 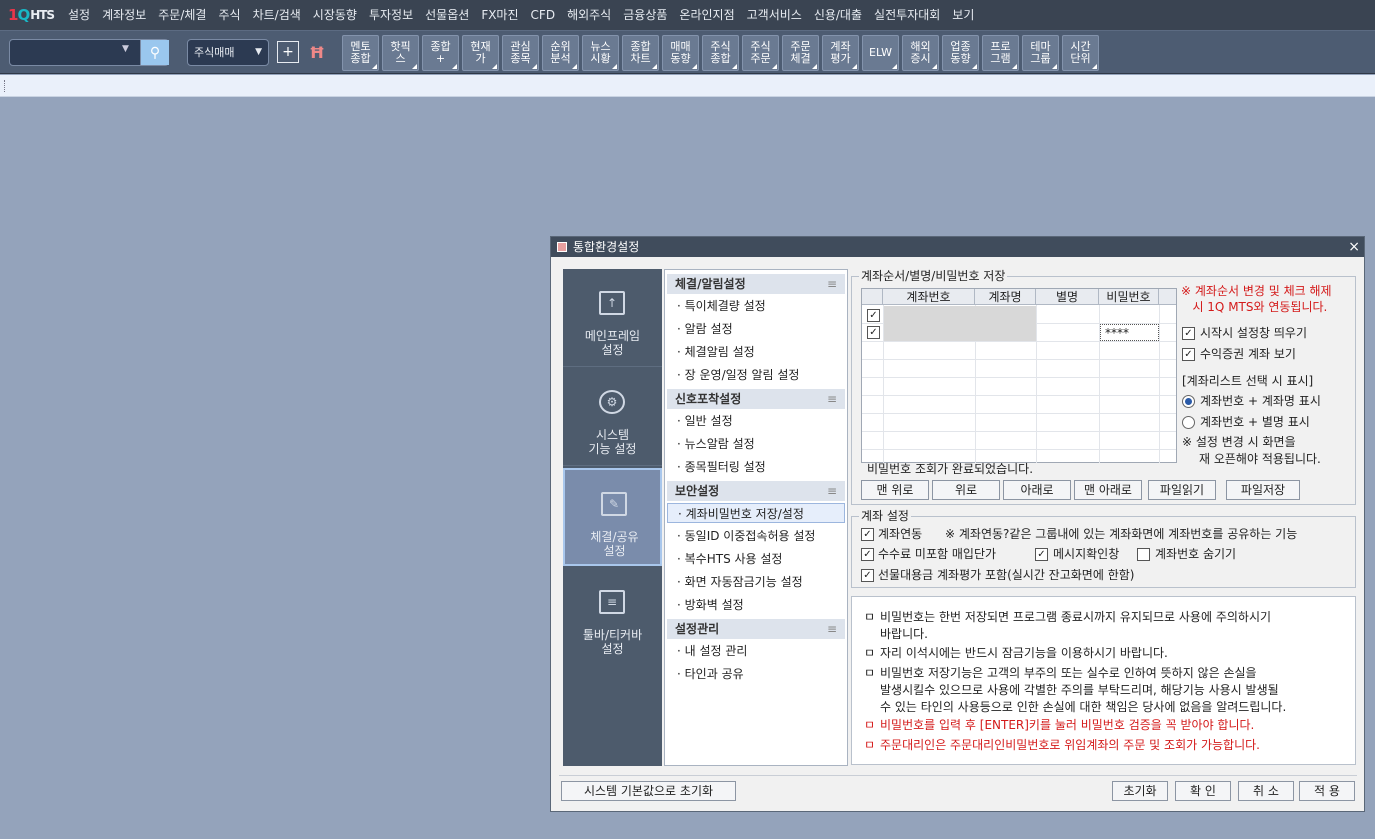 I want to click on search-button: ⚲, so click(x=154, y=52).